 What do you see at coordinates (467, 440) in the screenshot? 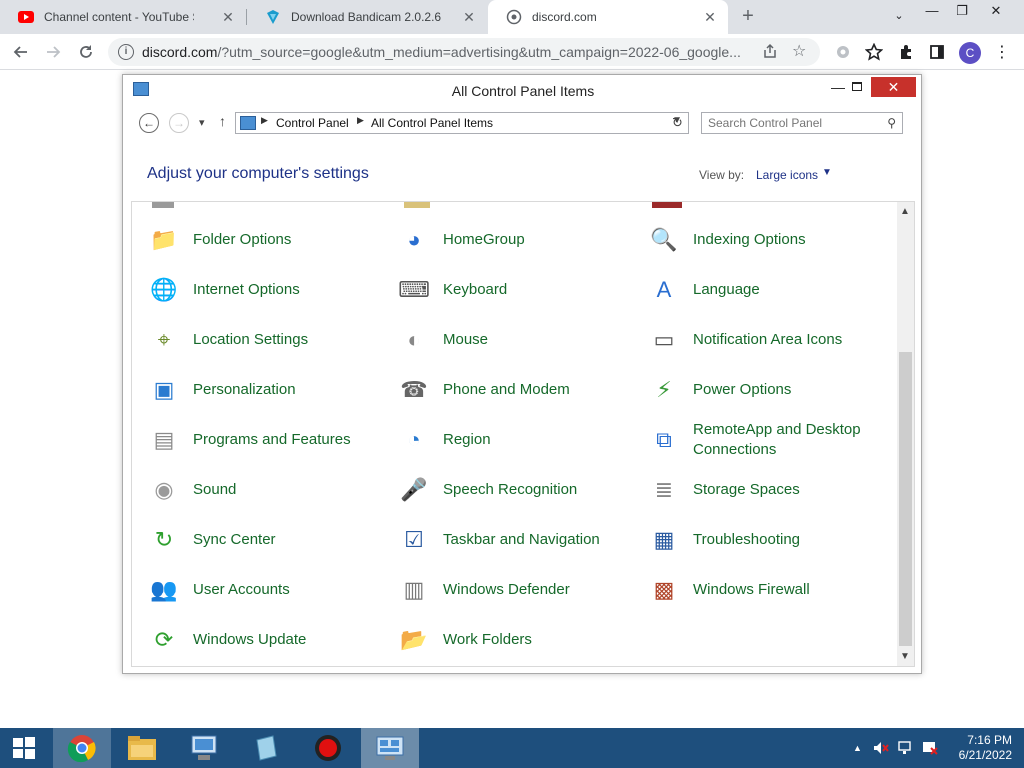
I see `control-panel-item-label: Region` at bounding box center [467, 440].